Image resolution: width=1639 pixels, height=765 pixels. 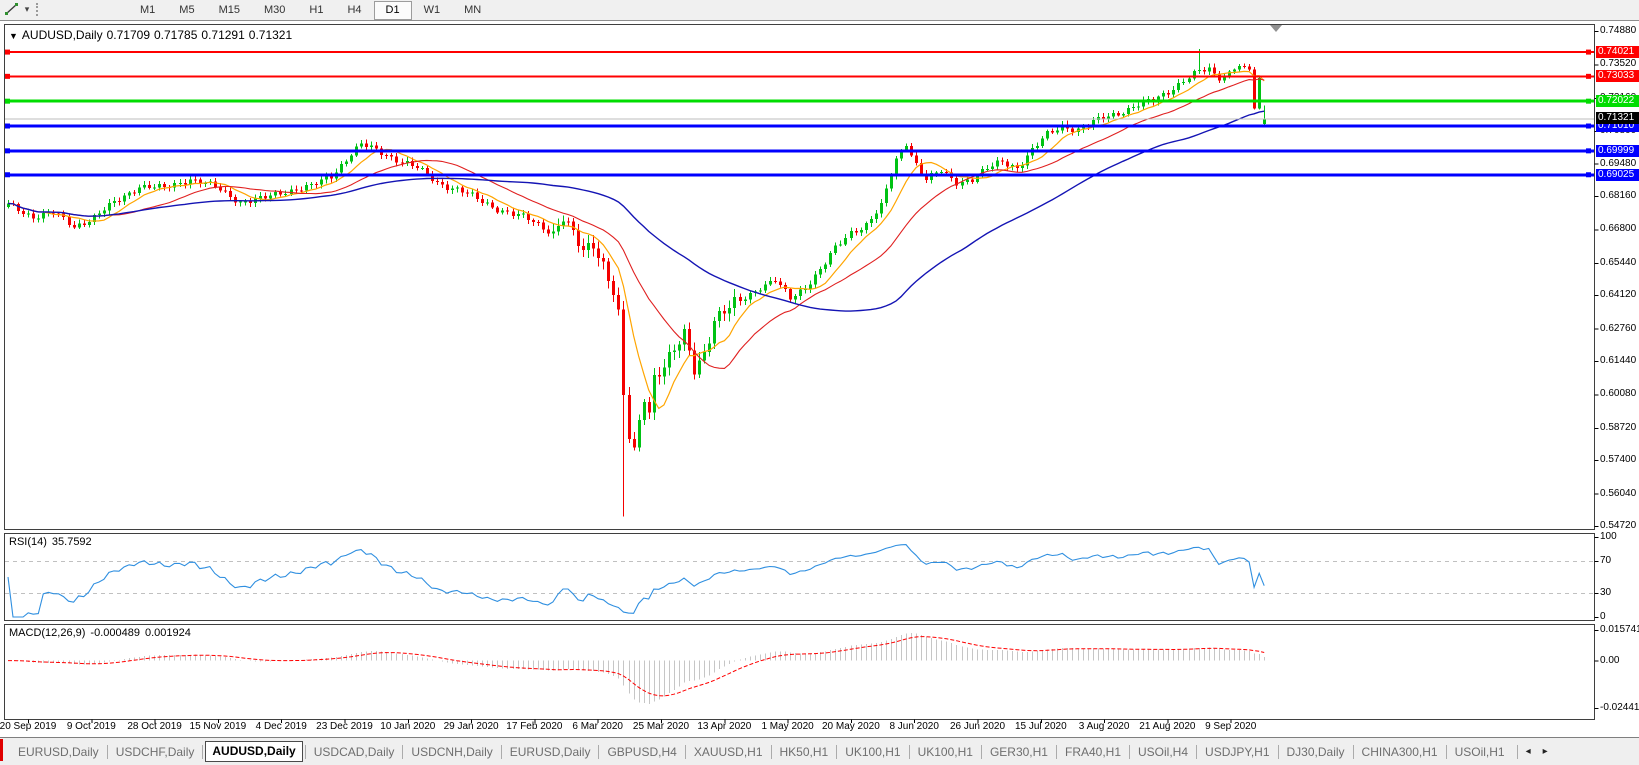 I want to click on tab-scroll-buttons: ◂ ▸, so click(x=1534, y=751).